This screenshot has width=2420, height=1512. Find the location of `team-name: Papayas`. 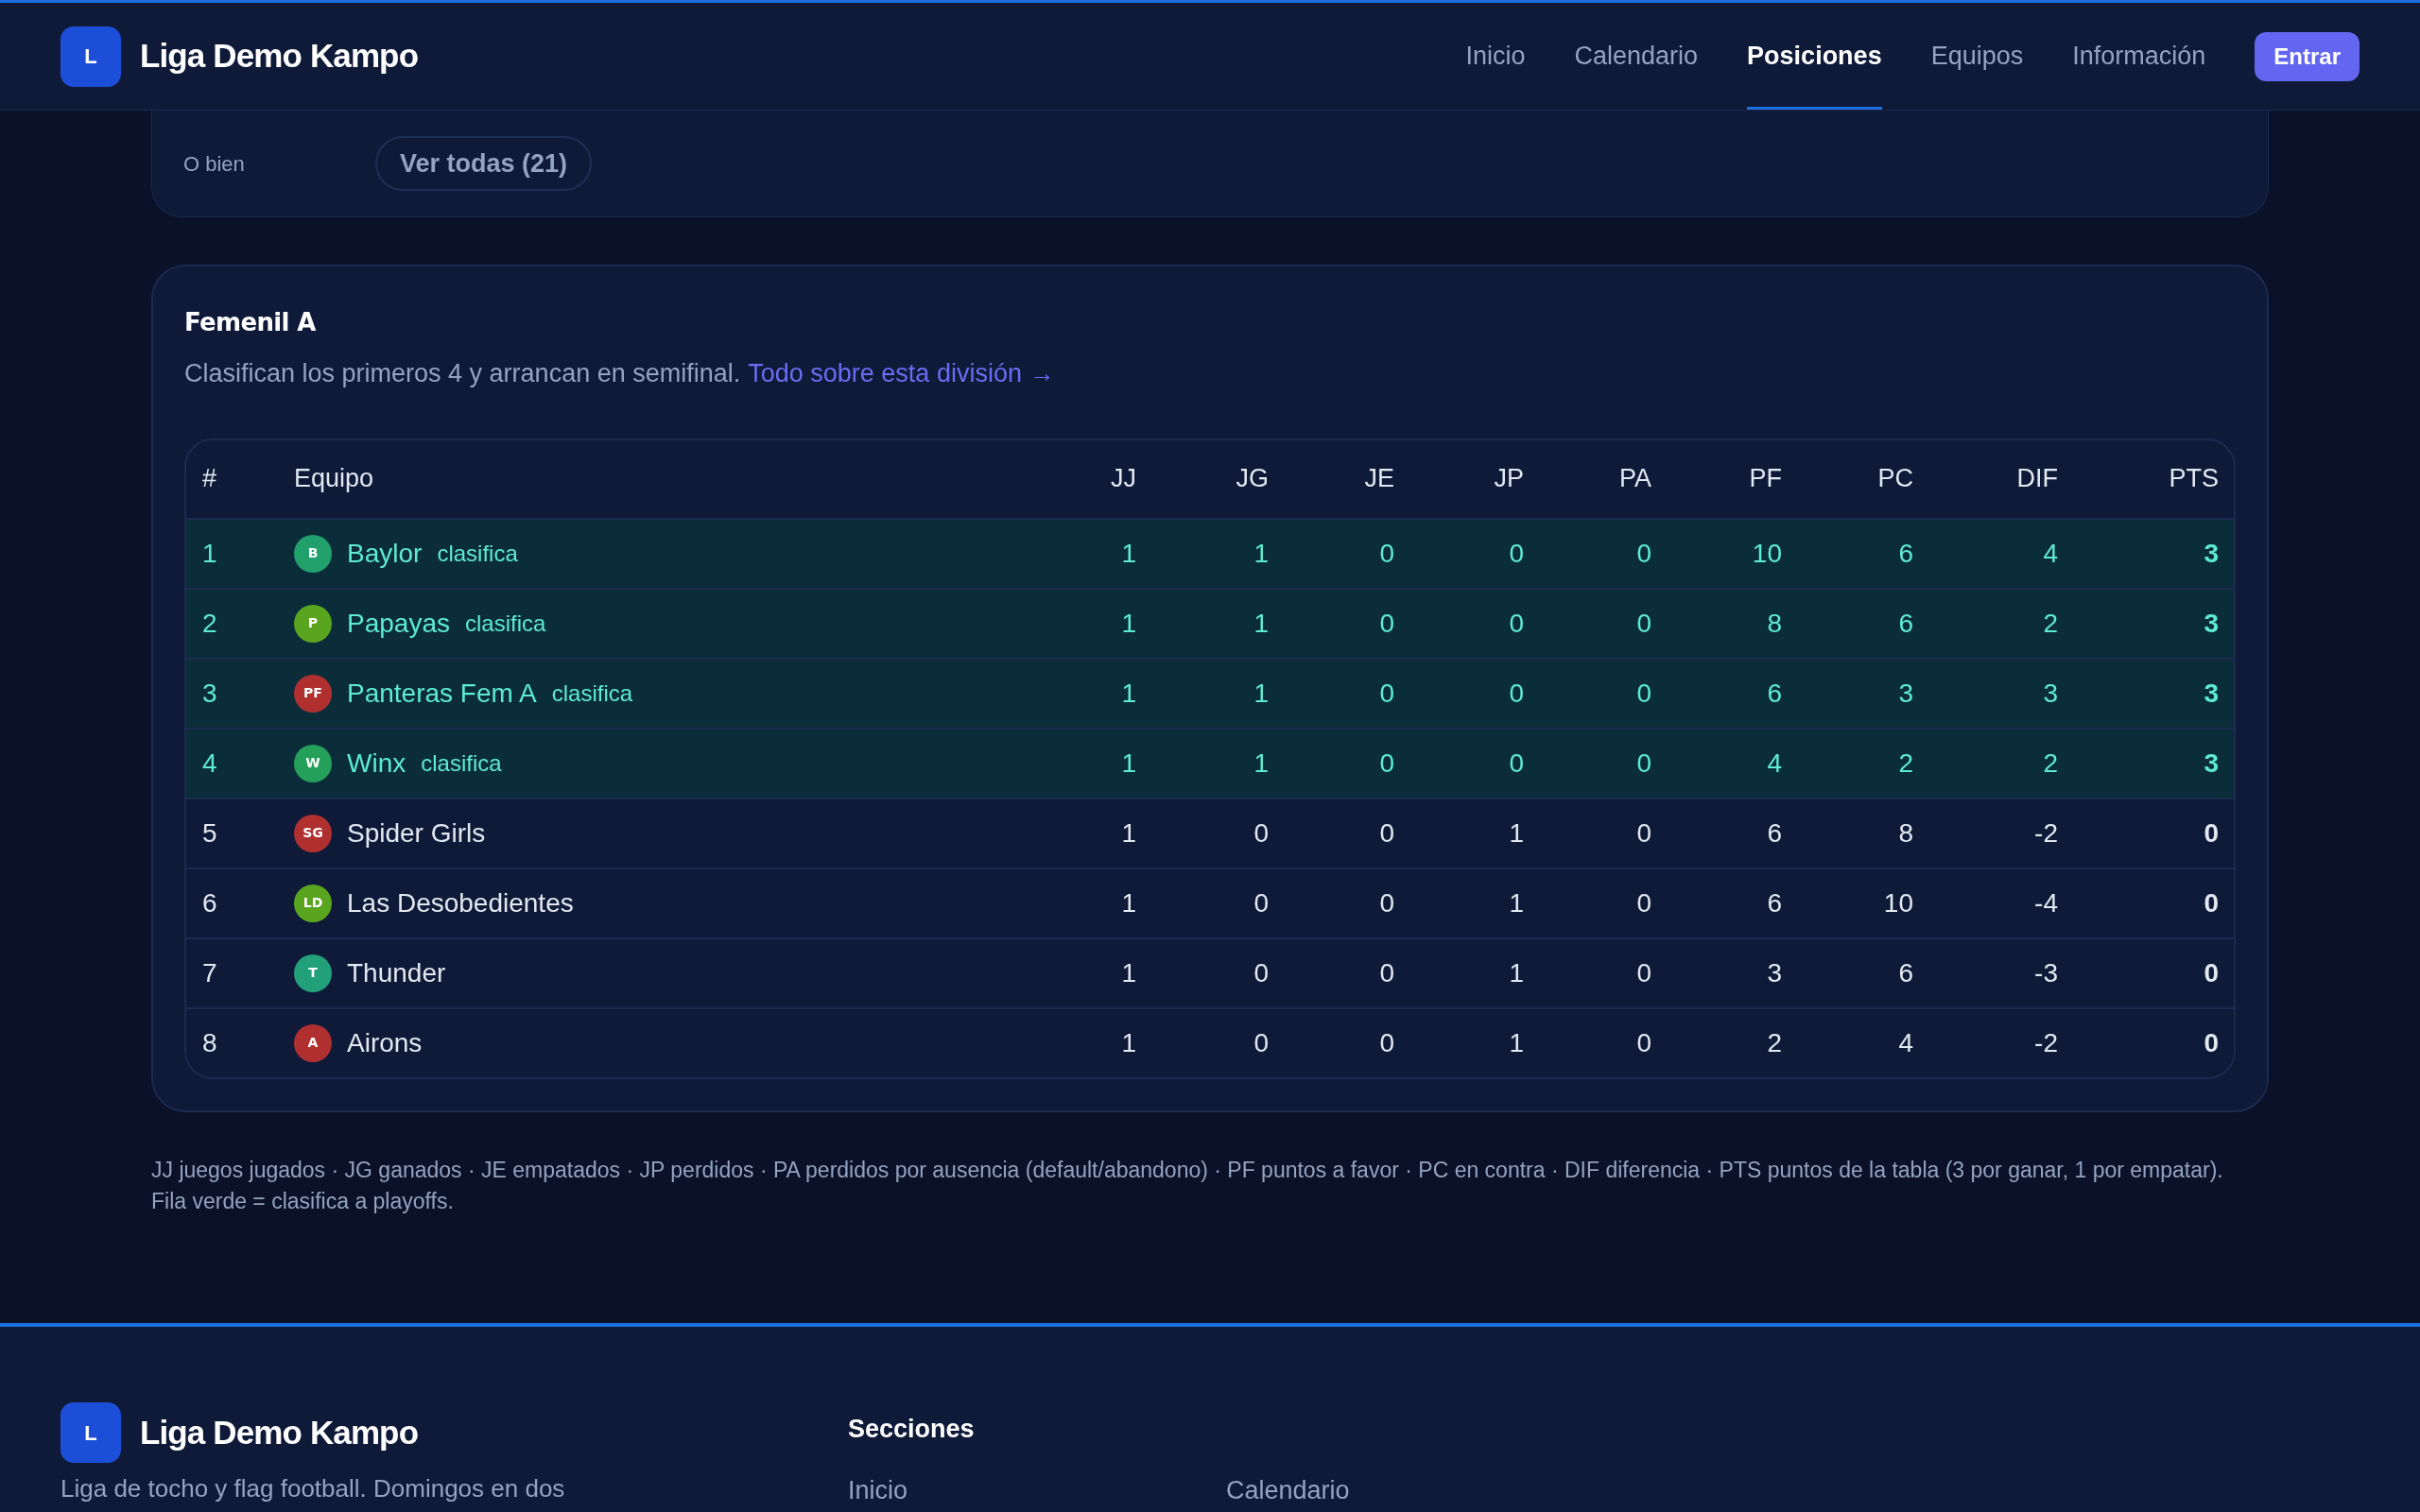

team-name: Papayas is located at coordinates (398, 623).